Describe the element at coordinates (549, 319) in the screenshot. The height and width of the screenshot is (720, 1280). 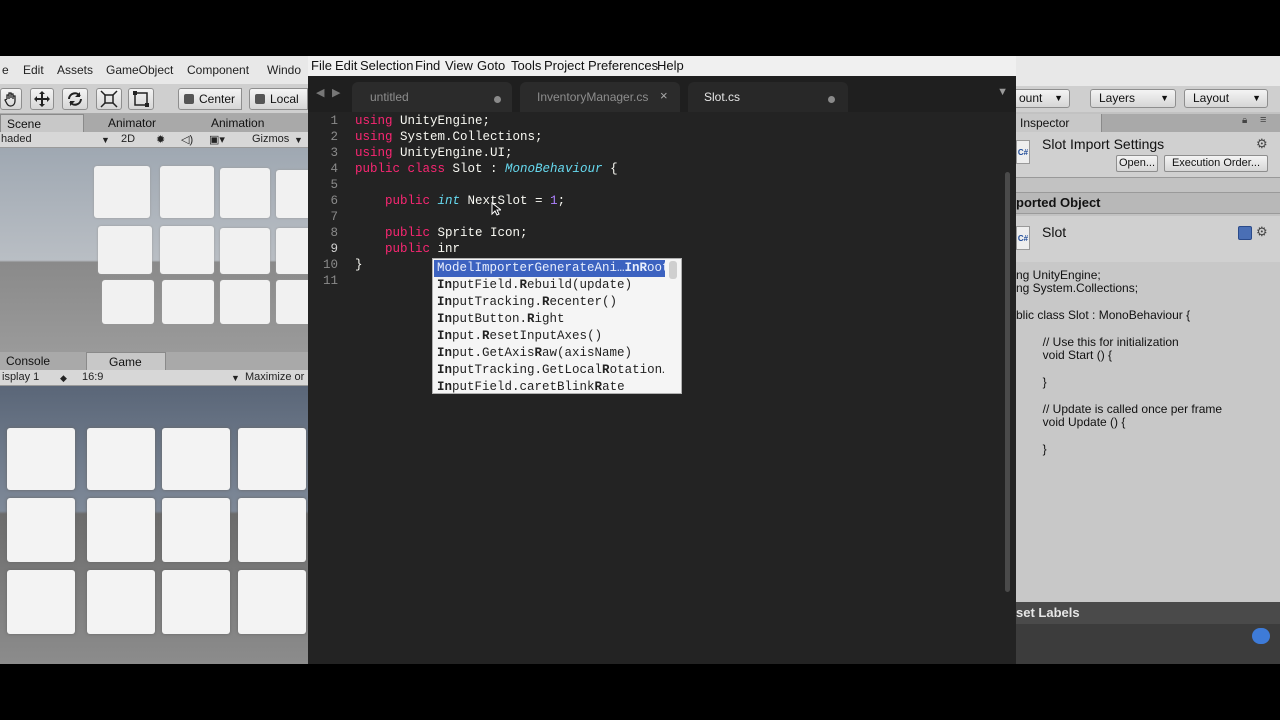
I see `autocomplete-item: InputButton.Right` at that location.